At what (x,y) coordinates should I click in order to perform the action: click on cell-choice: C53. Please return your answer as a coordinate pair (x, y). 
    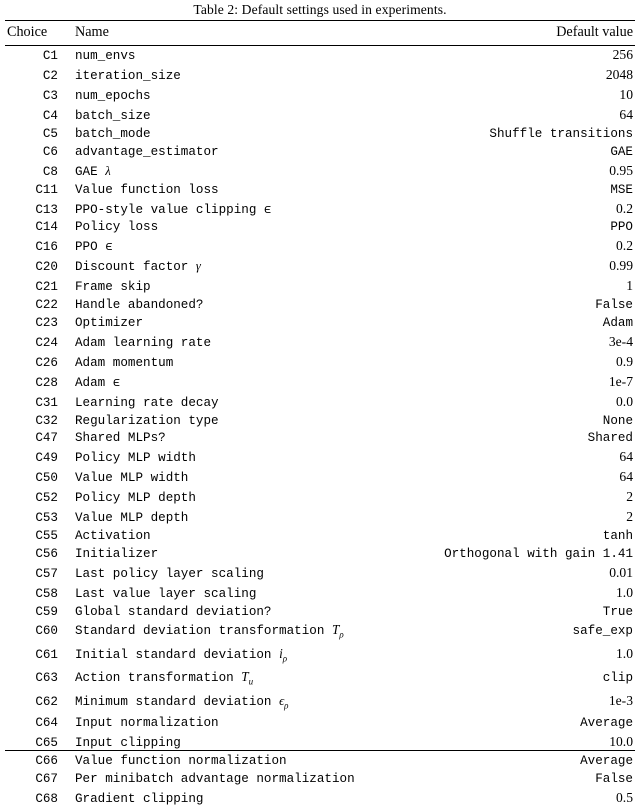
    Looking at the image, I should click on (46, 518).